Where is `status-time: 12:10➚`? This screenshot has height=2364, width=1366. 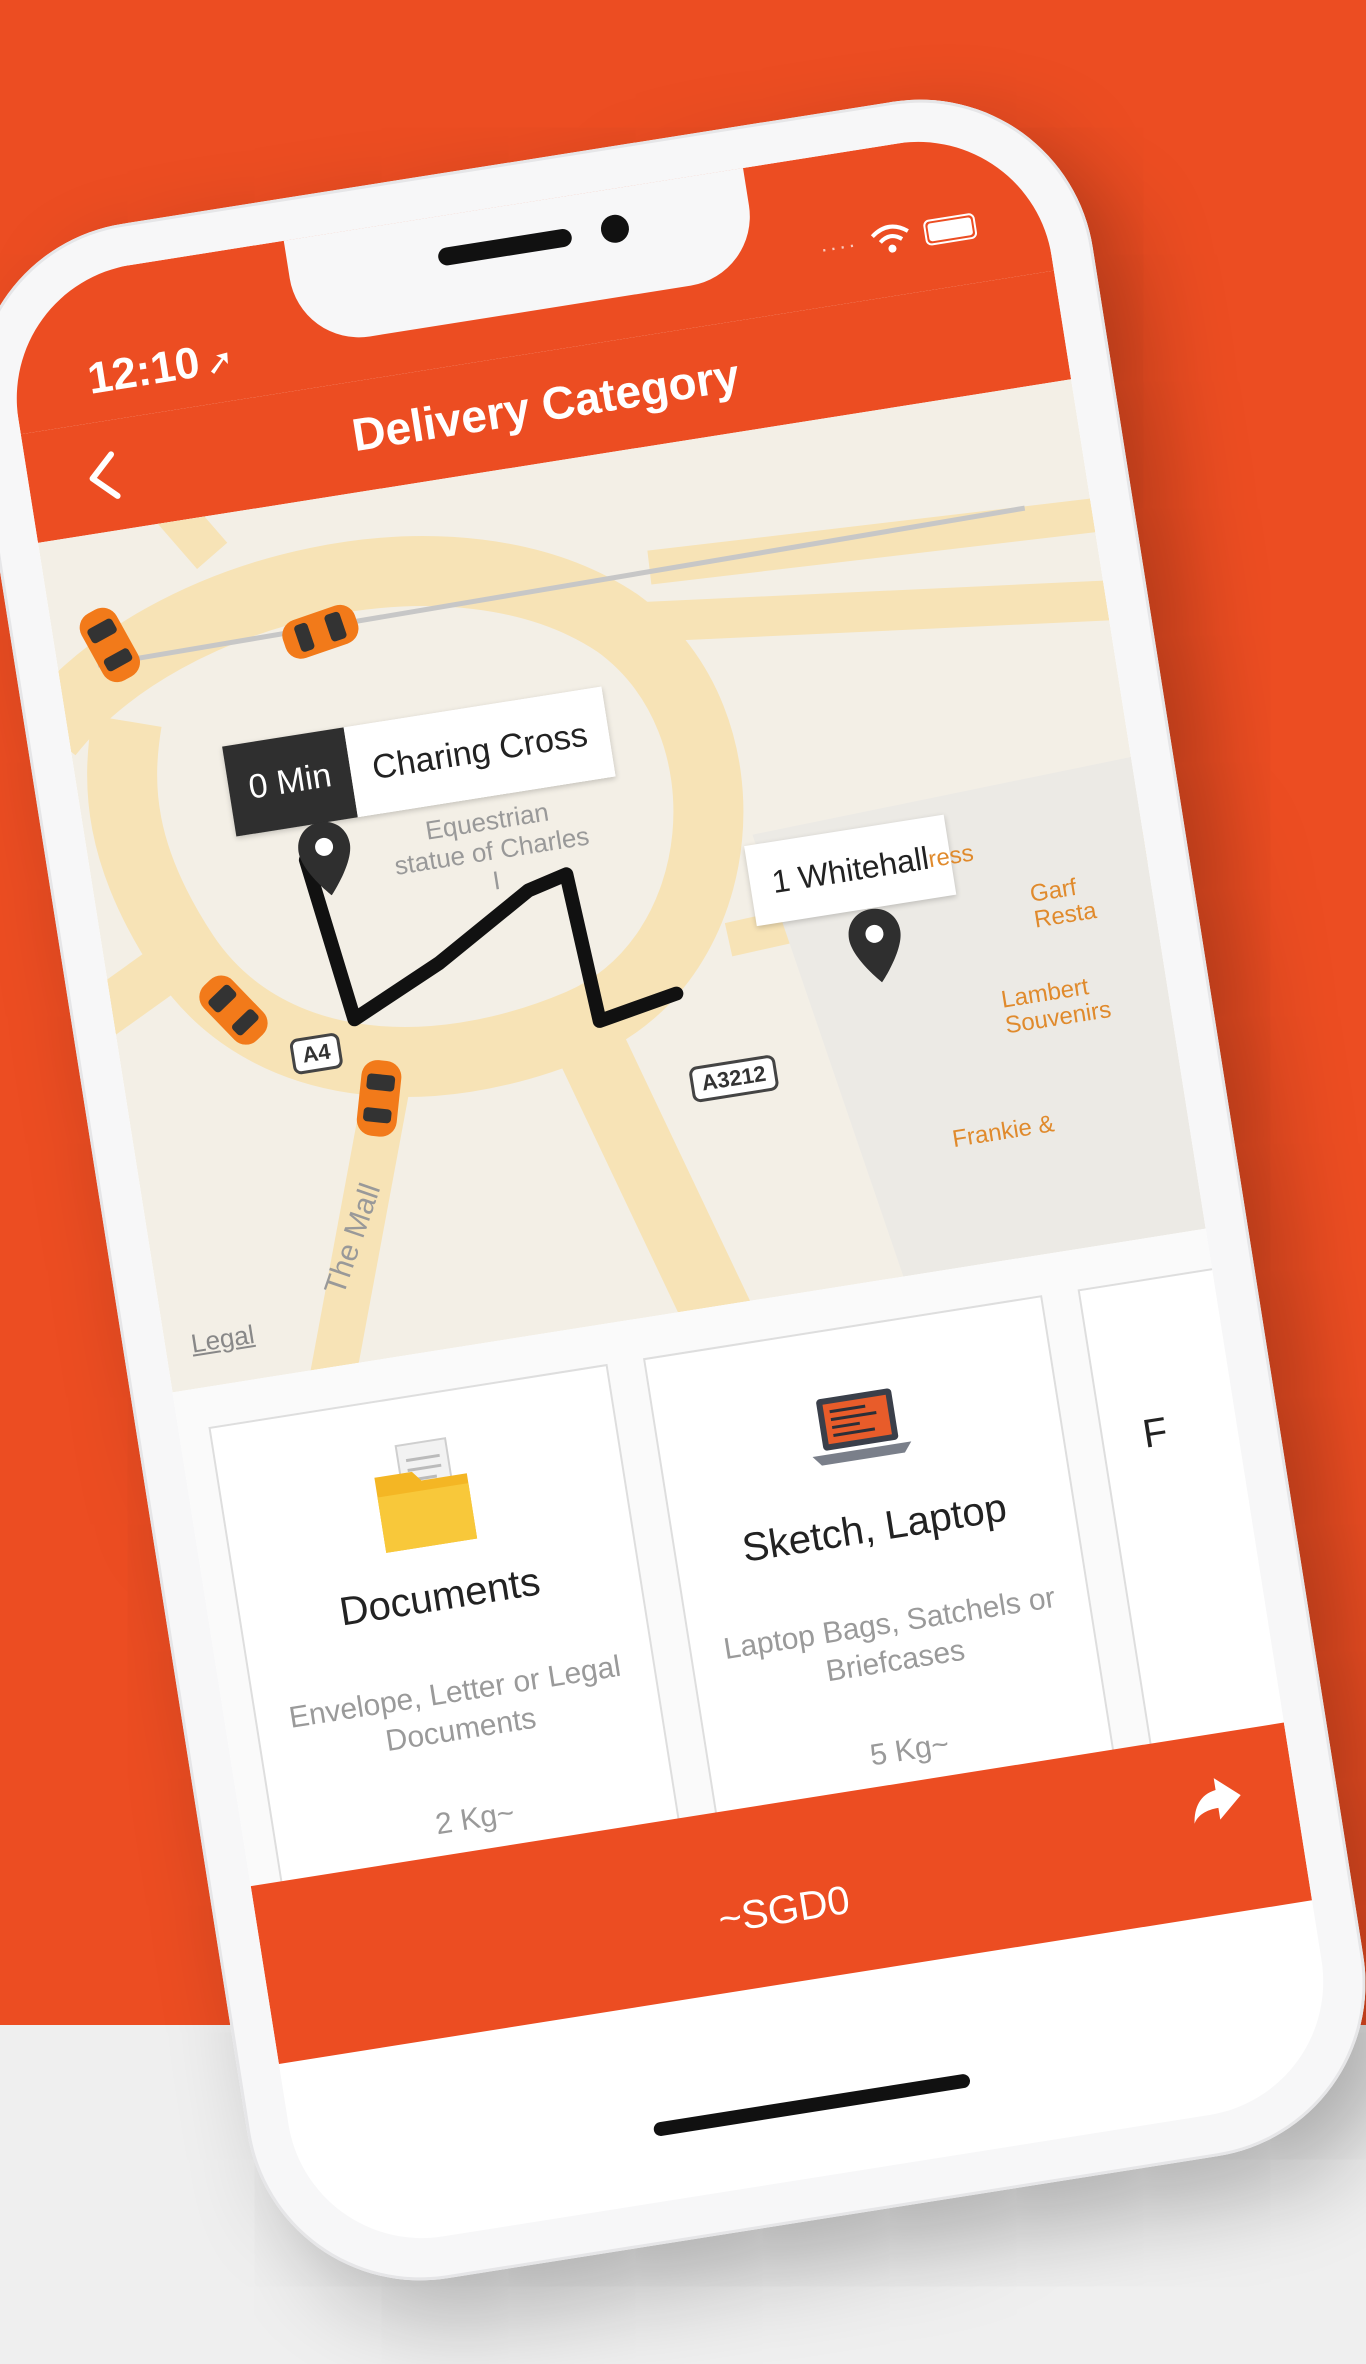 status-time: 12:10➚ is located at coordinates (160, 368).